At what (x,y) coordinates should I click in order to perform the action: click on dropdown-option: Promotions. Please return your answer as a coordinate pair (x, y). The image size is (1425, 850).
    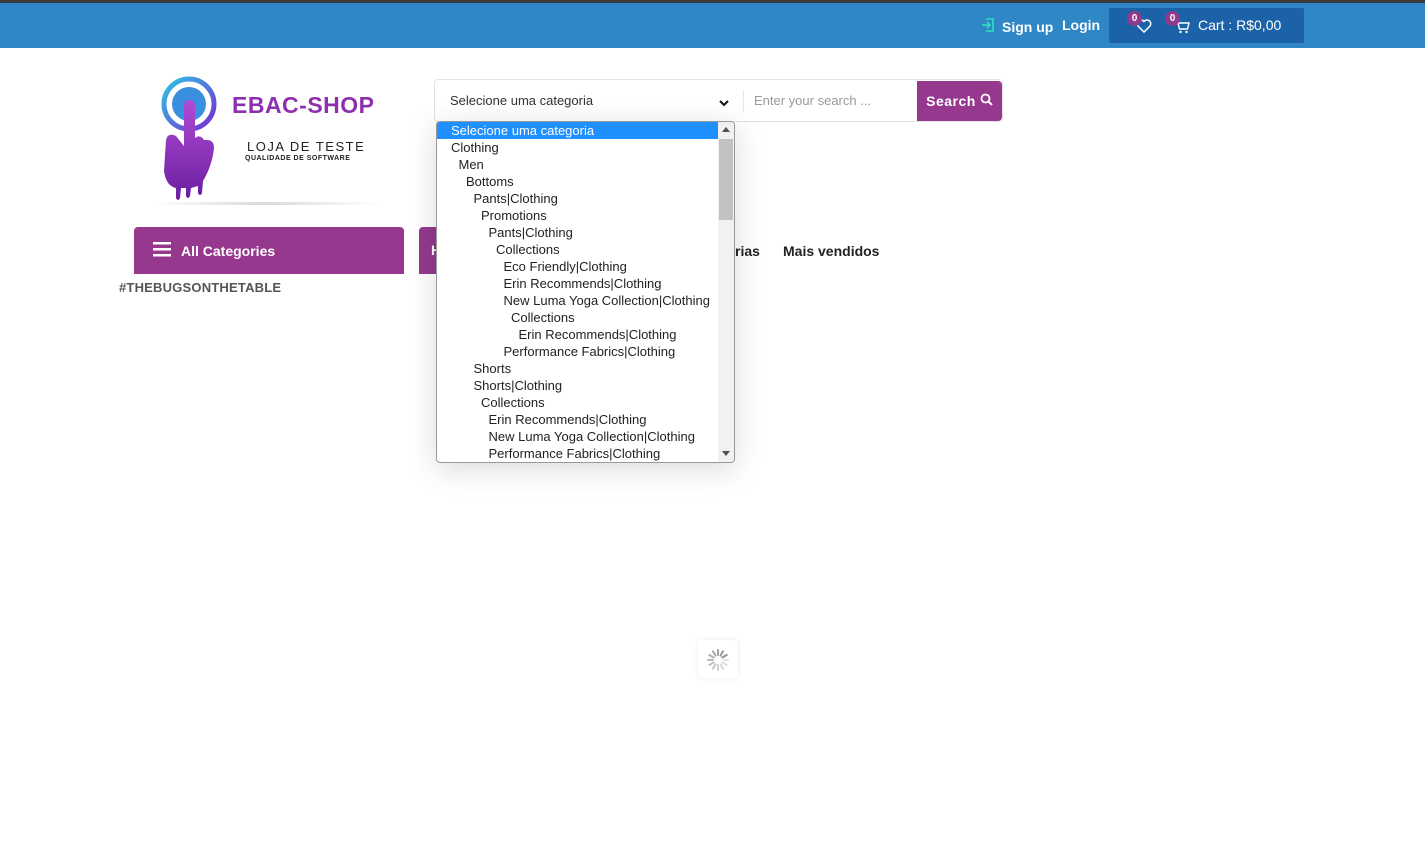
    Looking at the image, I should click on (577, 215).